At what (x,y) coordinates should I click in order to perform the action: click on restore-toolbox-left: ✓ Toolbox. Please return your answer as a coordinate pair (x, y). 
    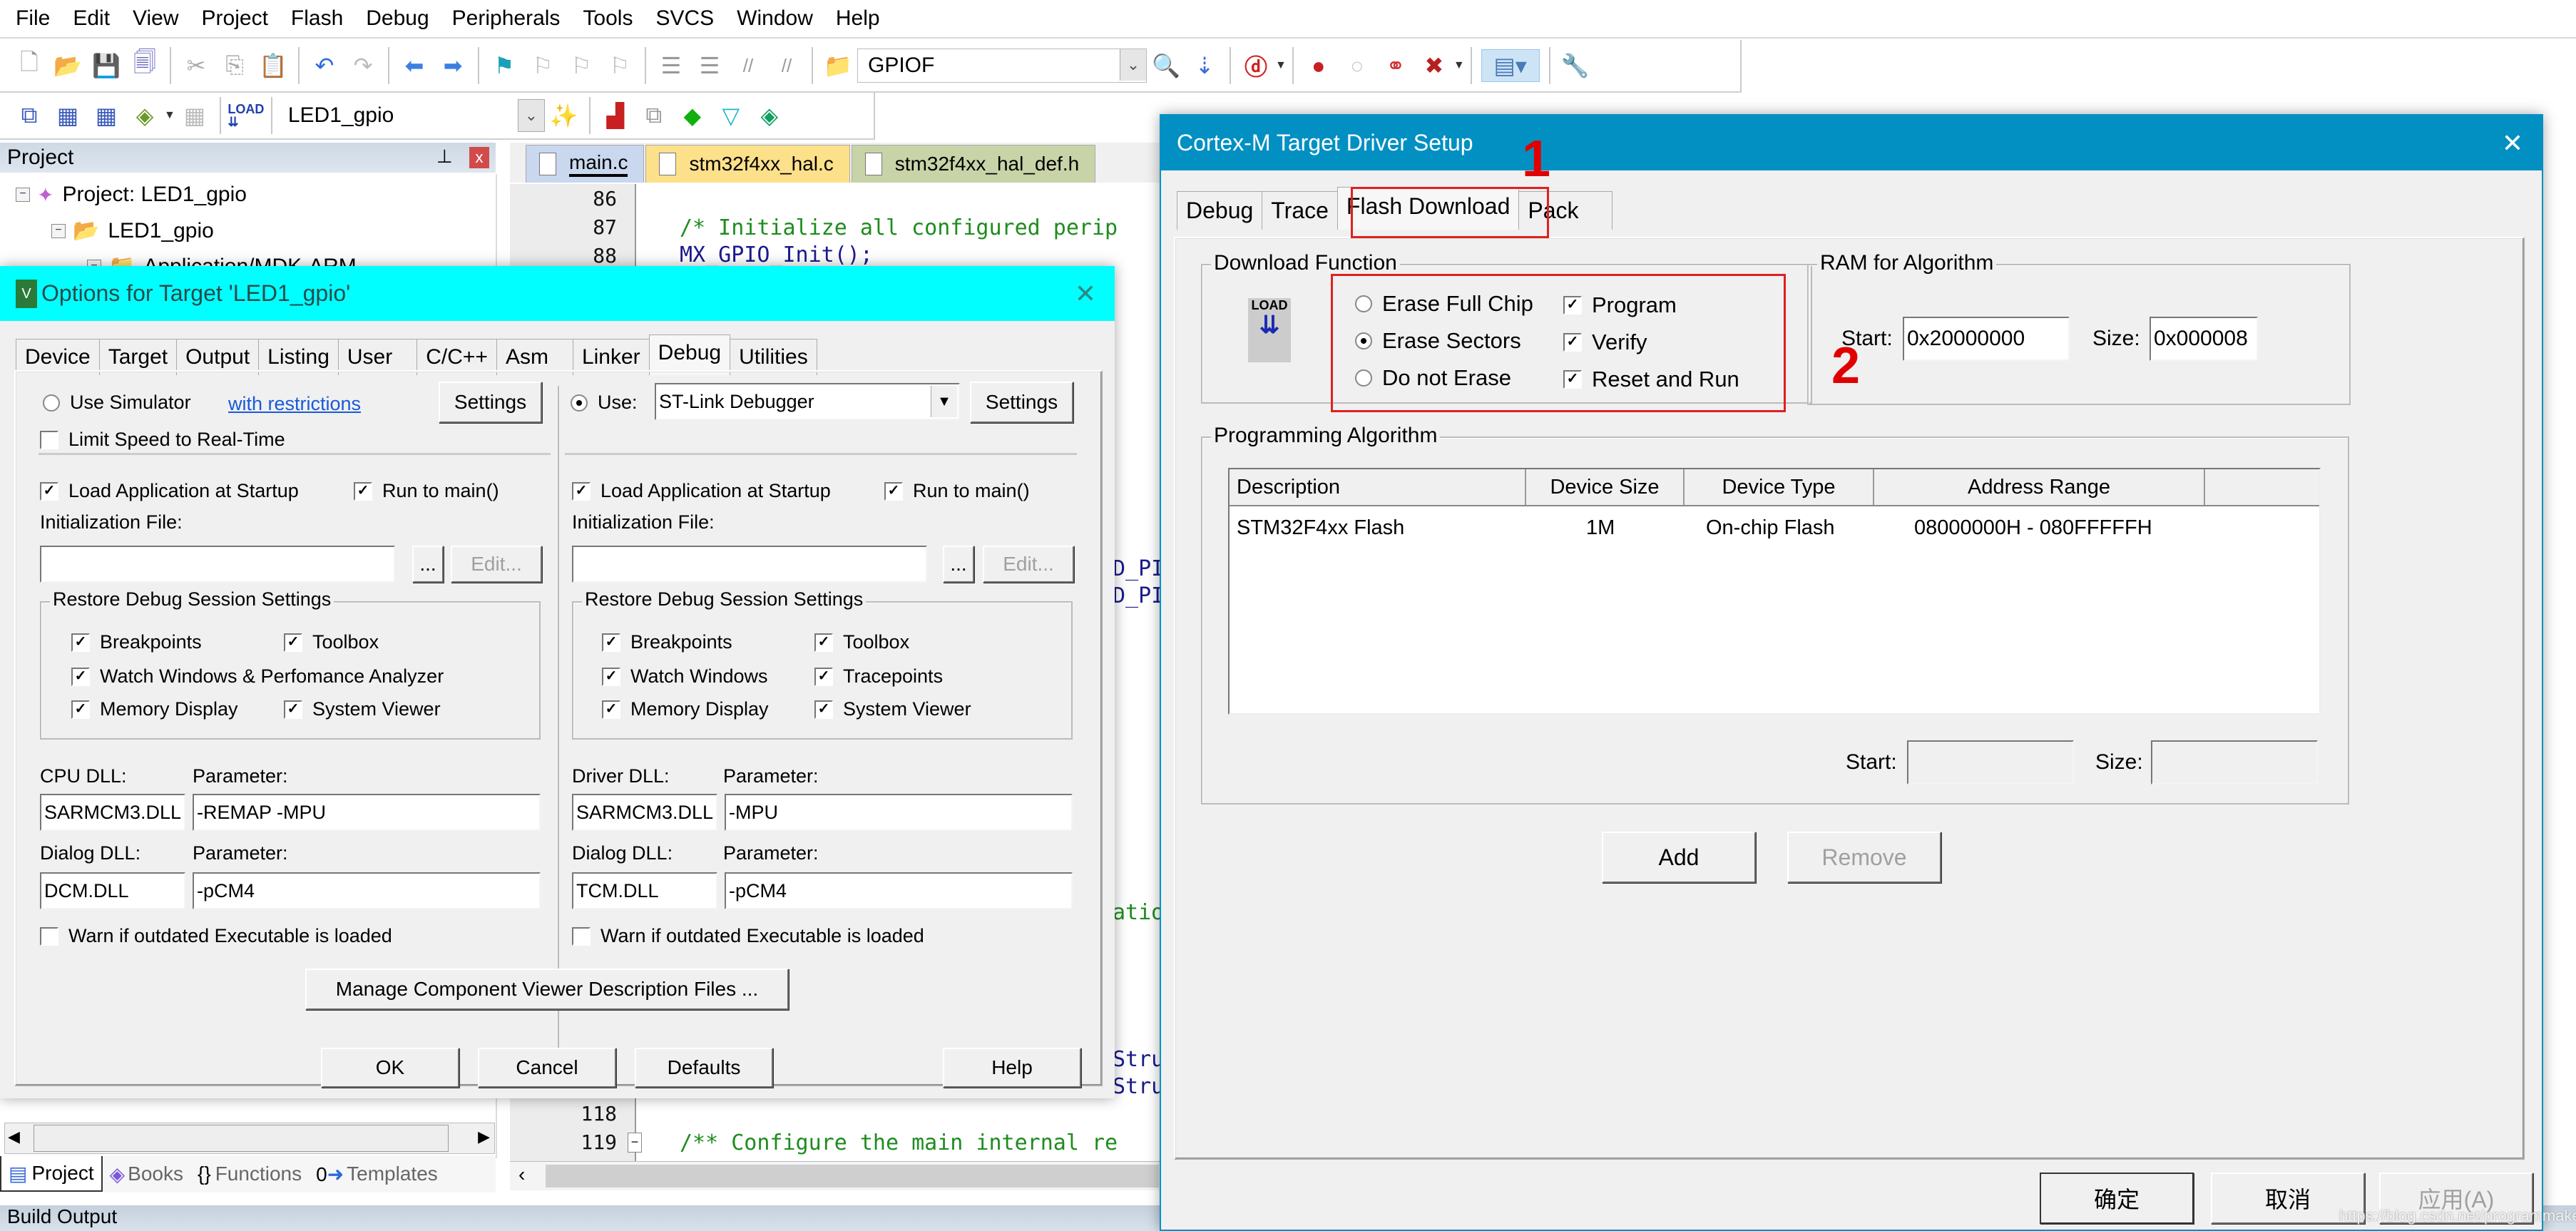
    Looking at the image, I should click on (332, 642).